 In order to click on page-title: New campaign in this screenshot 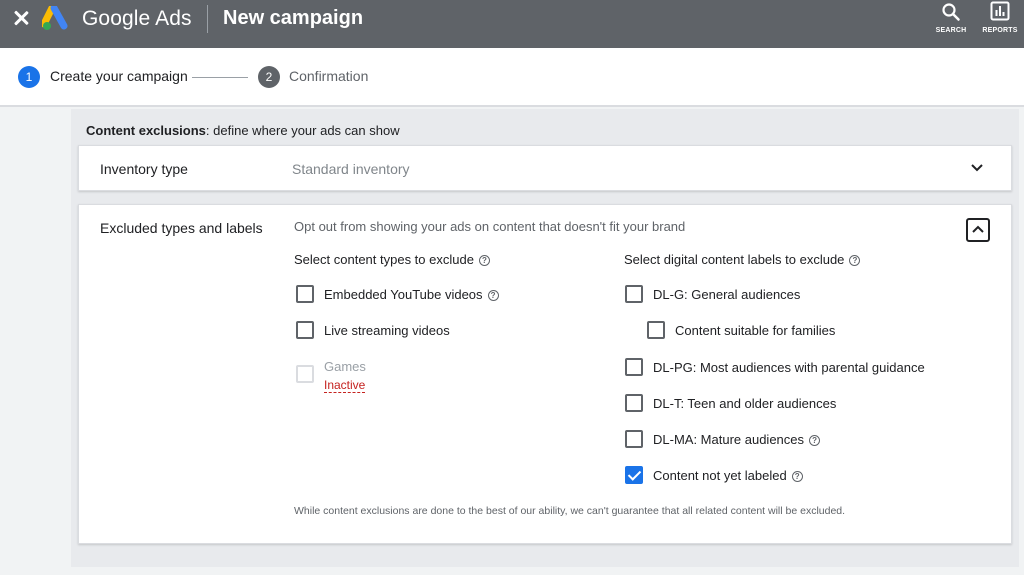, I will do `click(293, 18)`.